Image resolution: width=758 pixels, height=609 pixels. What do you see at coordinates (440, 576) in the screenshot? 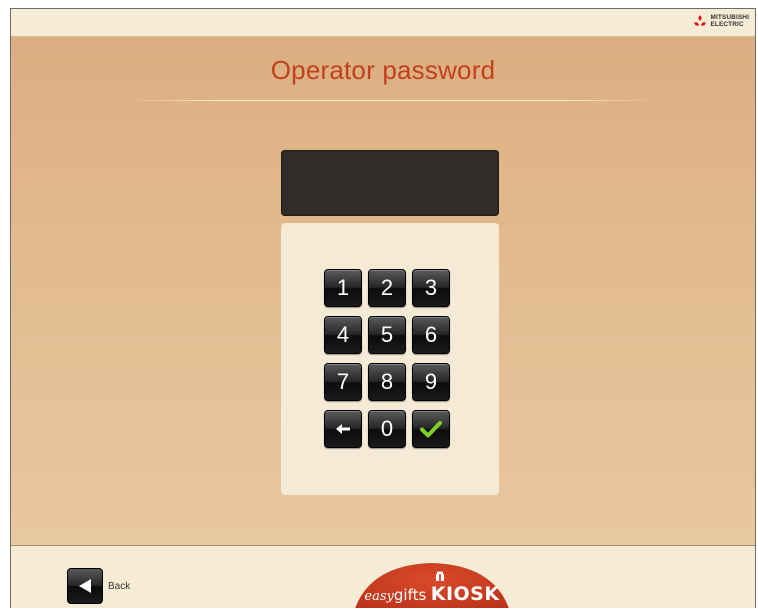
I see `gift-icon` at bounding box center [440, 576].